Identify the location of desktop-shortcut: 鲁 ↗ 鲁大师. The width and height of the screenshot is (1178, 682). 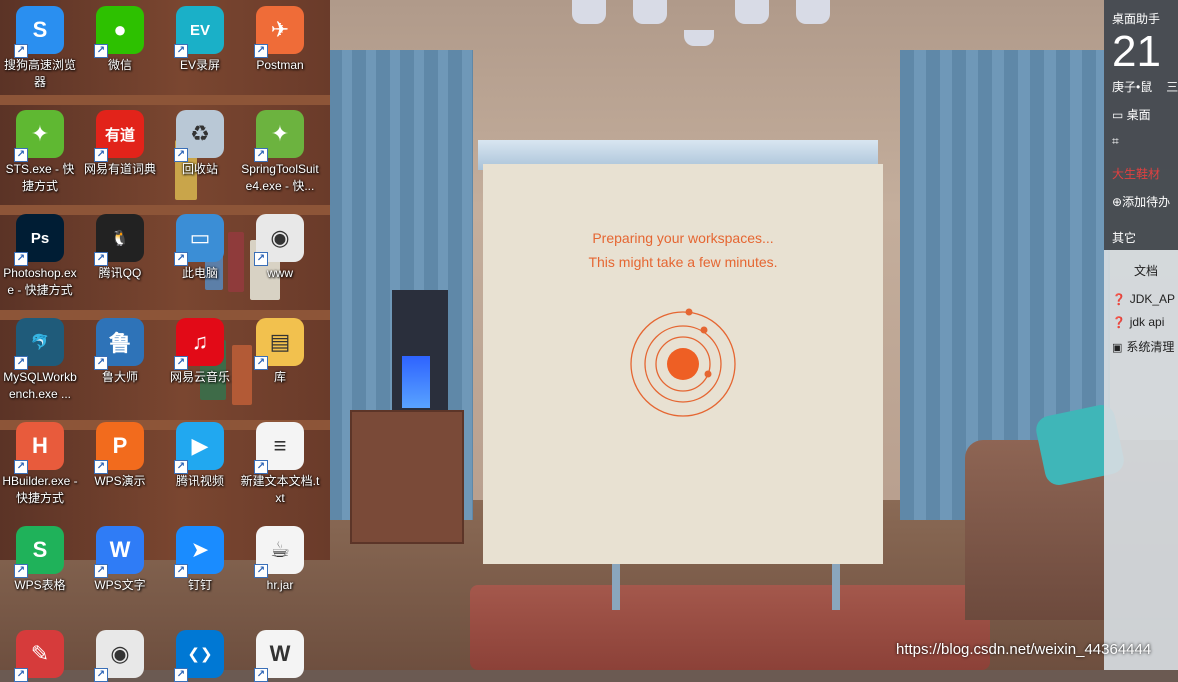
(120, 352).